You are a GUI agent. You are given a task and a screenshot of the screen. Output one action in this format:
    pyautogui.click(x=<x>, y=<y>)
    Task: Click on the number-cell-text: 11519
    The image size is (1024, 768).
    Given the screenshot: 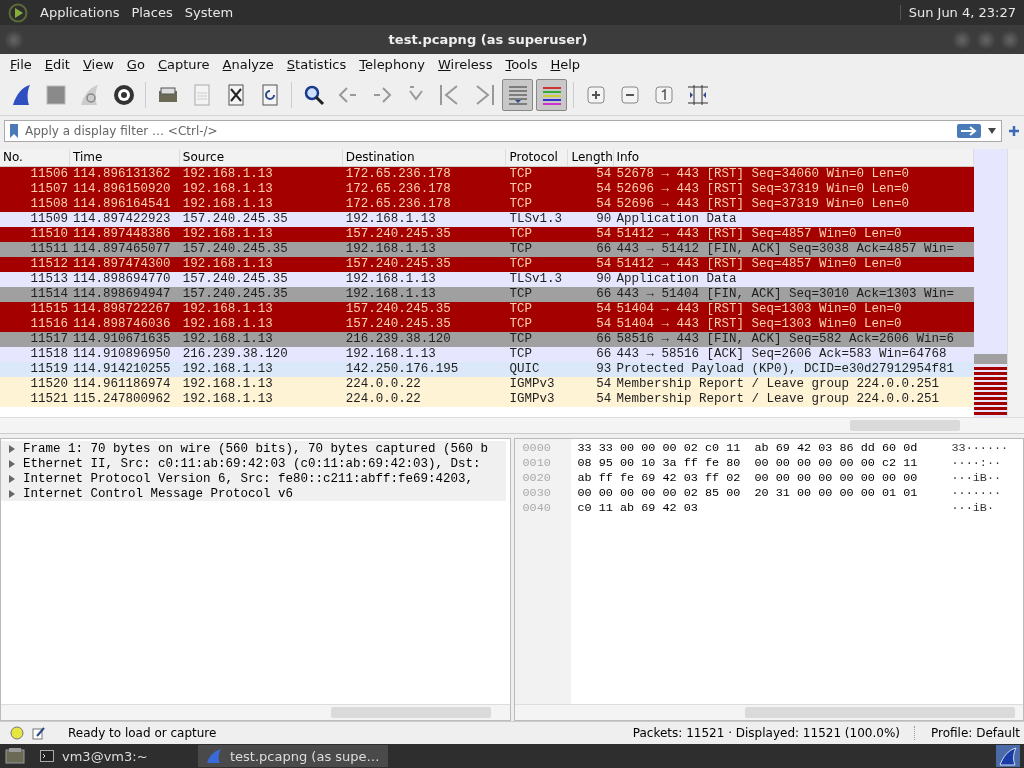 What is the action you would take?
    pyautogui.click(x=49, y=369)
    